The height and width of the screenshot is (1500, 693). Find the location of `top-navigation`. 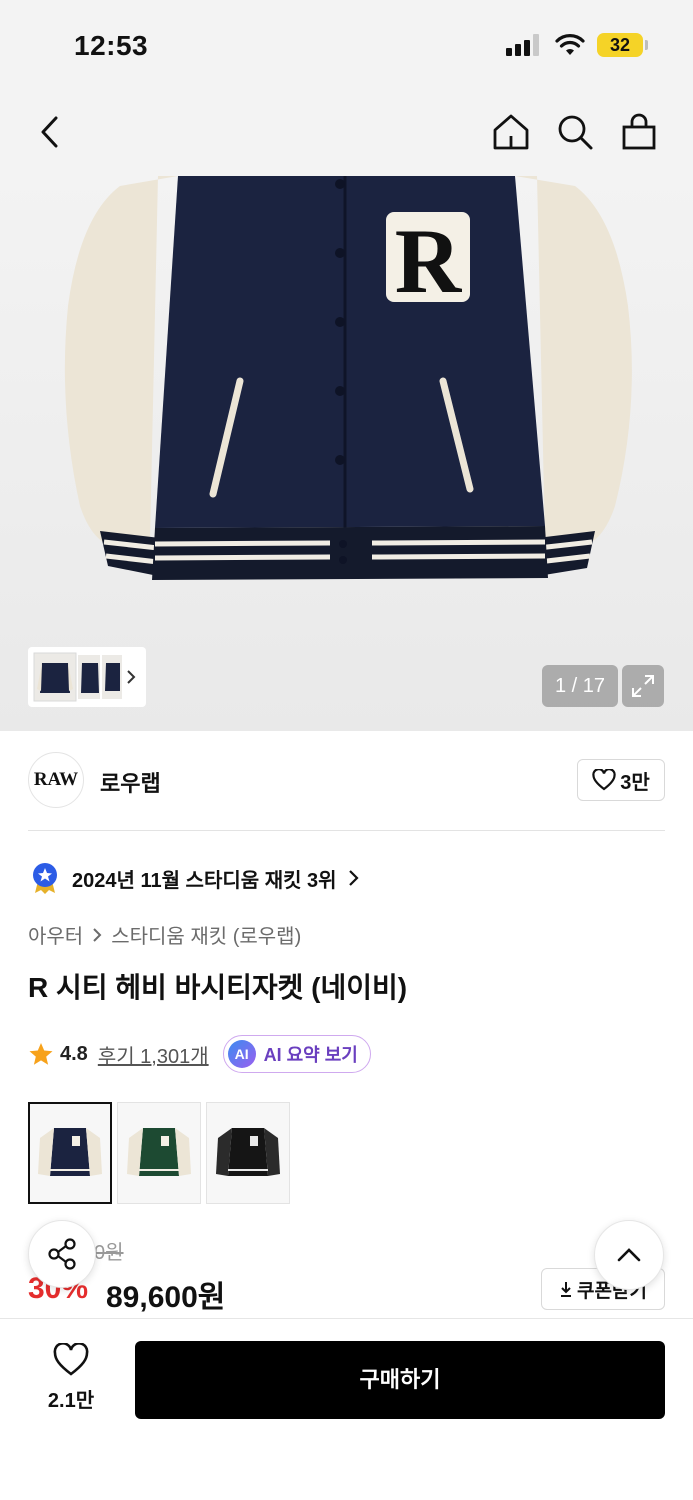

top-navigation is located at coordinates (346, 134).